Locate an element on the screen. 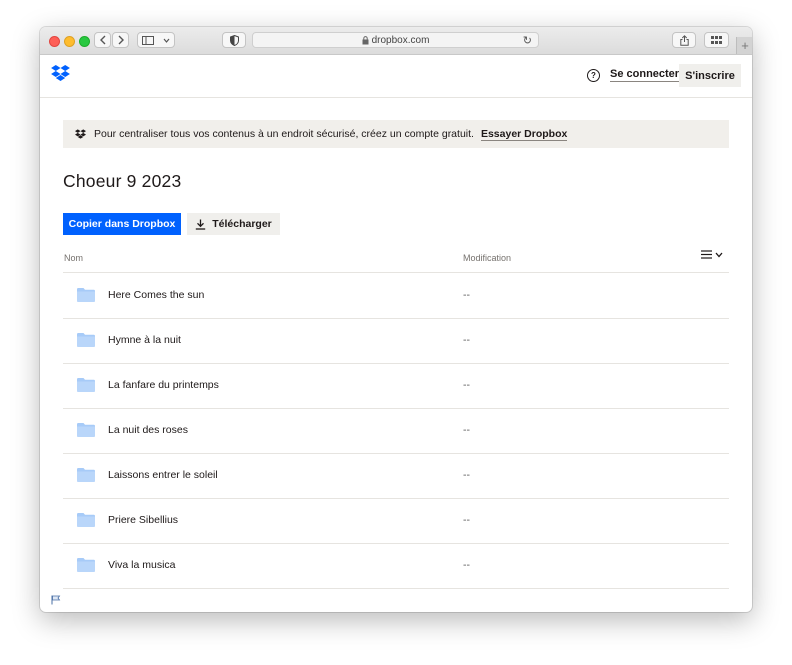 The height and width of the screenshot is (665, 792). download-label: Télécharger is located at coordinates (242, 224).